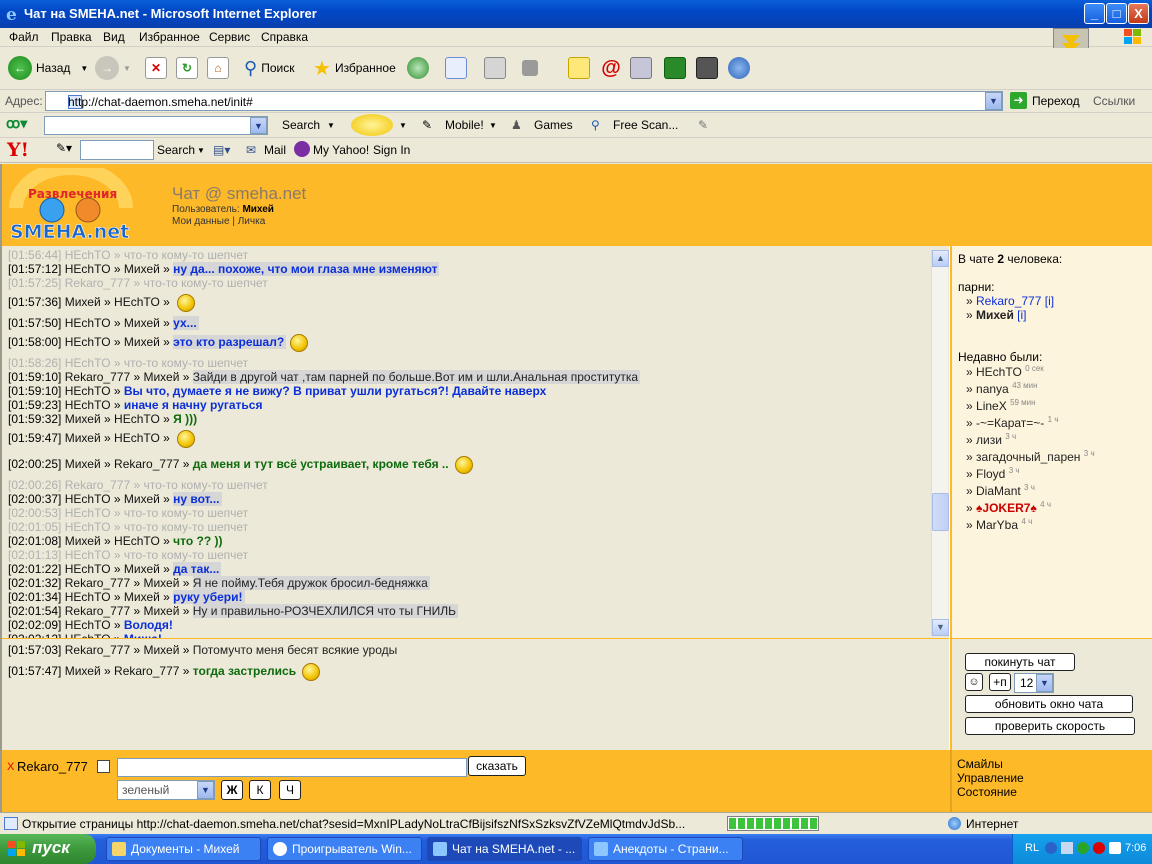  I want to click on private-link: Личка, so click(252, 221).